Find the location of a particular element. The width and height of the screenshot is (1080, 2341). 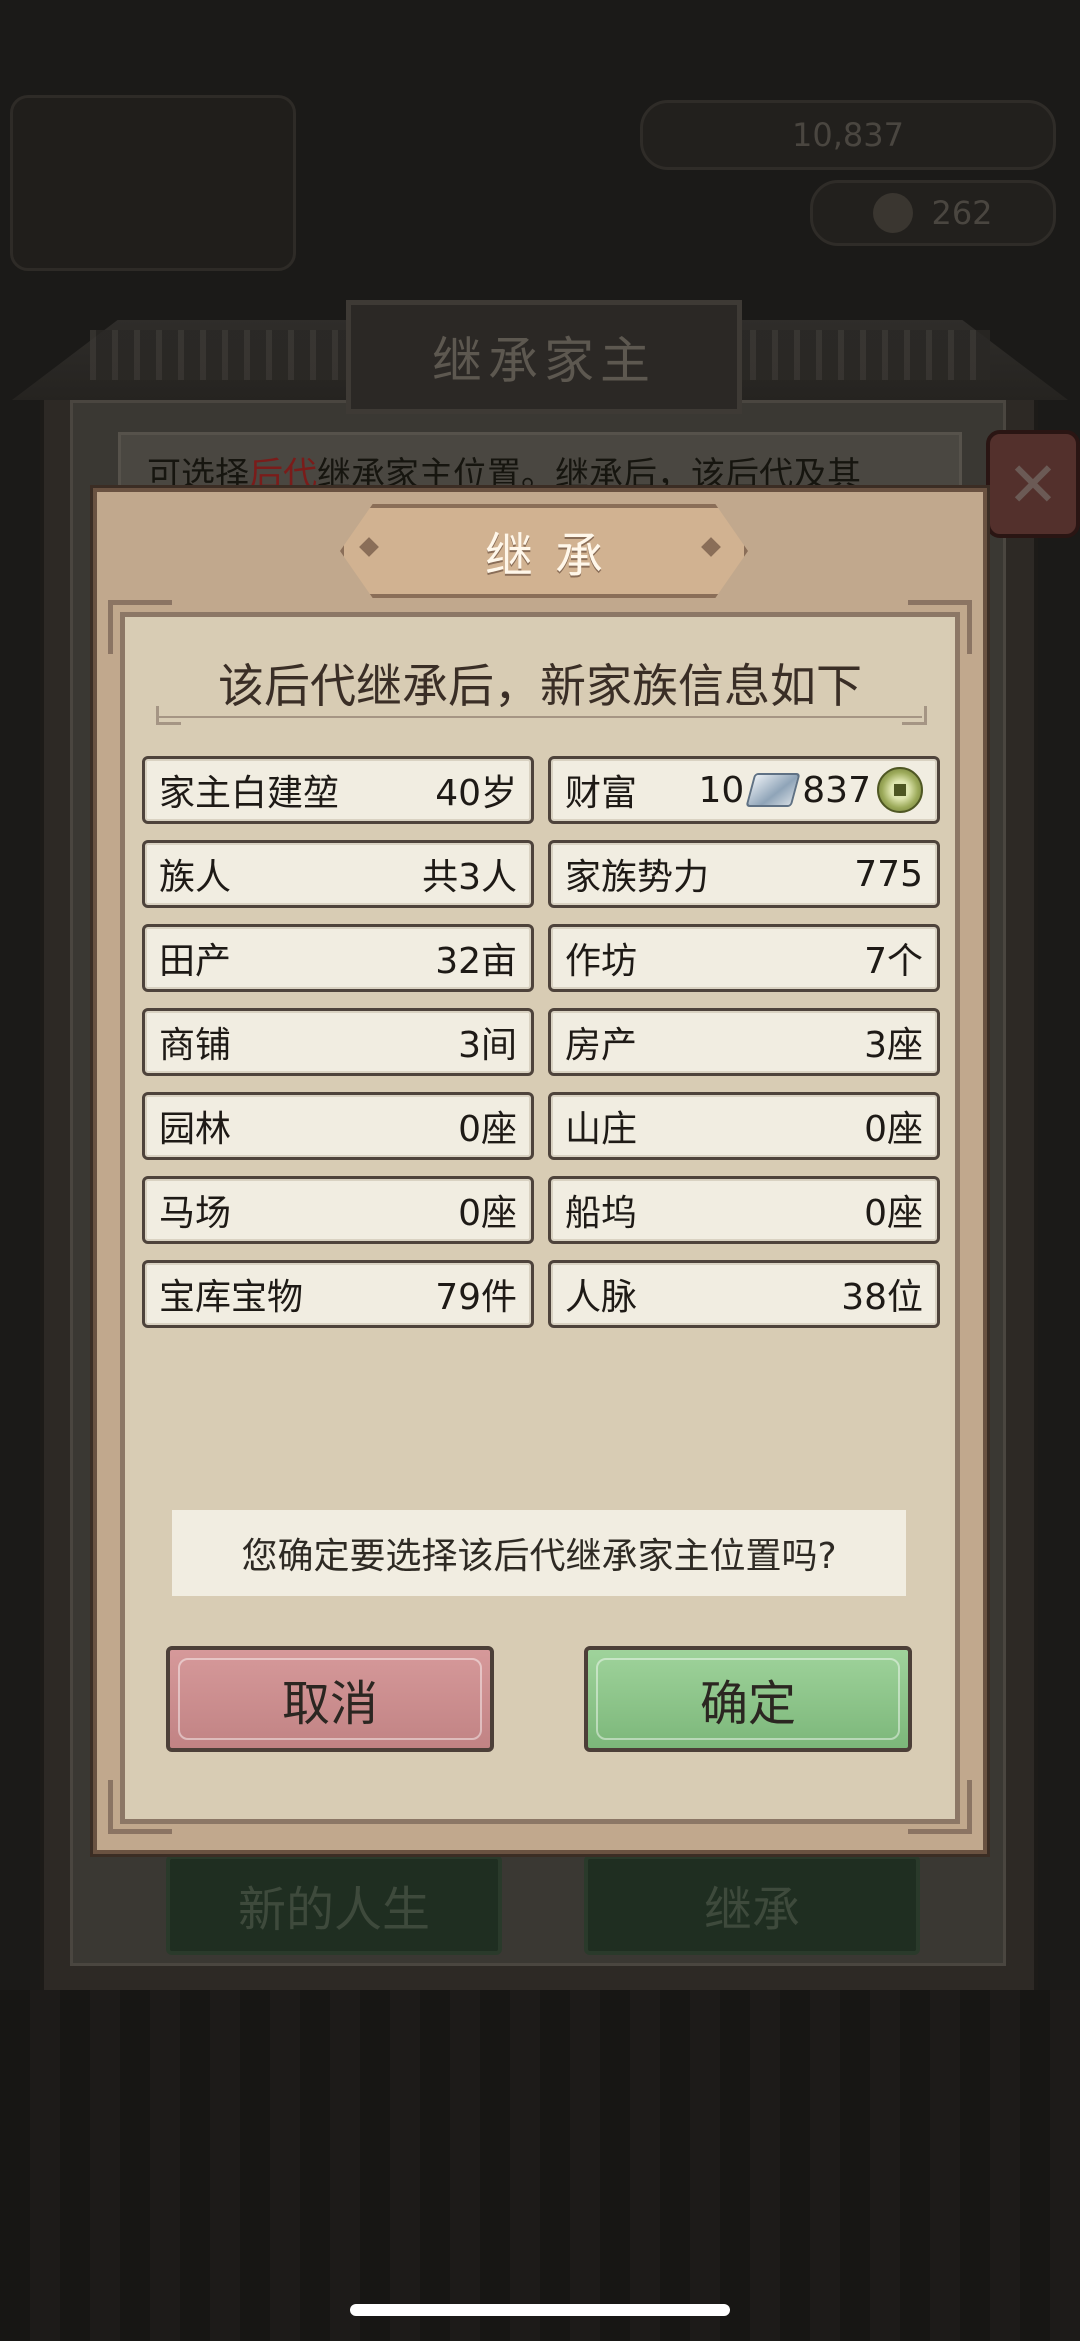

close-button: ✕ is located at coordinates (1033, 484).